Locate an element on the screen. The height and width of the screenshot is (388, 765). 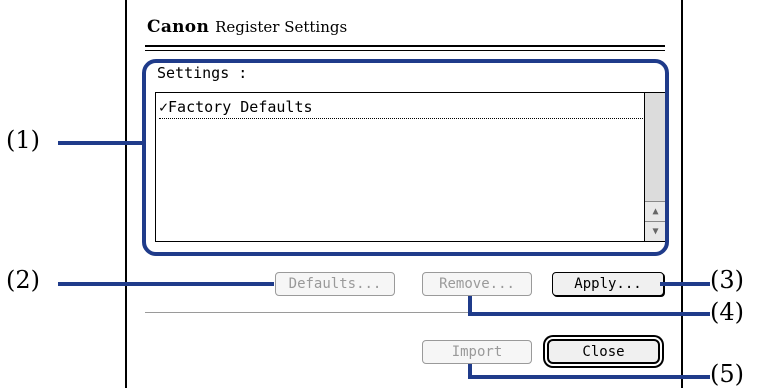
callout-4-label: (4) is located at coordinates (727, 312).